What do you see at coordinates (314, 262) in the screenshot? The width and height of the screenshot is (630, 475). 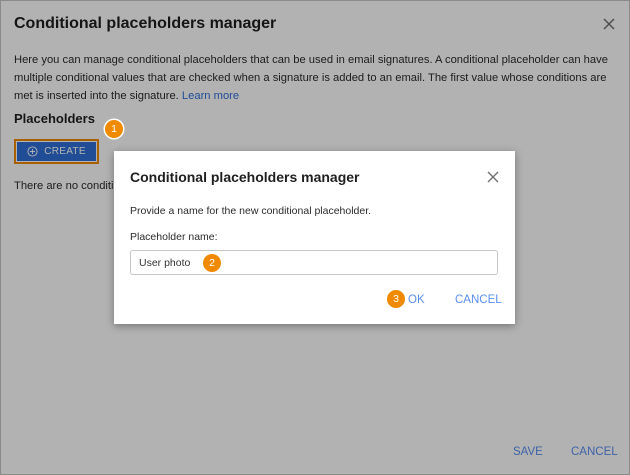 I see `placeholder-name-input` at bounding box center [314, 262].